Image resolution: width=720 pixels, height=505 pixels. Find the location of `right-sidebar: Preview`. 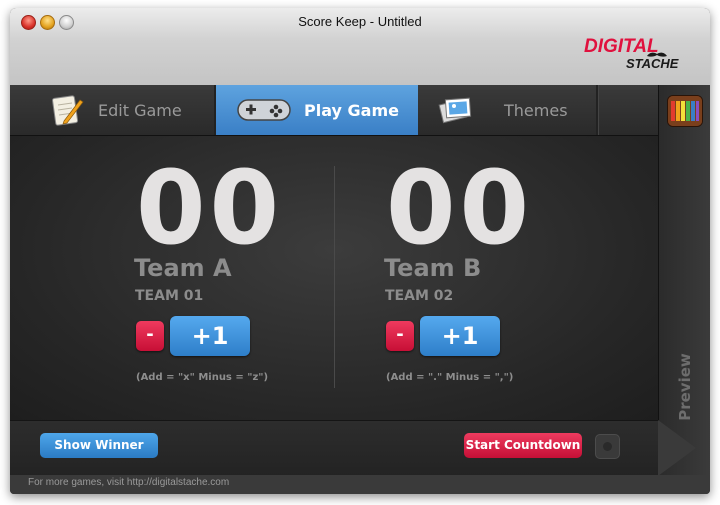

right-sidebar: Preview is located at coordinates (684, 280).